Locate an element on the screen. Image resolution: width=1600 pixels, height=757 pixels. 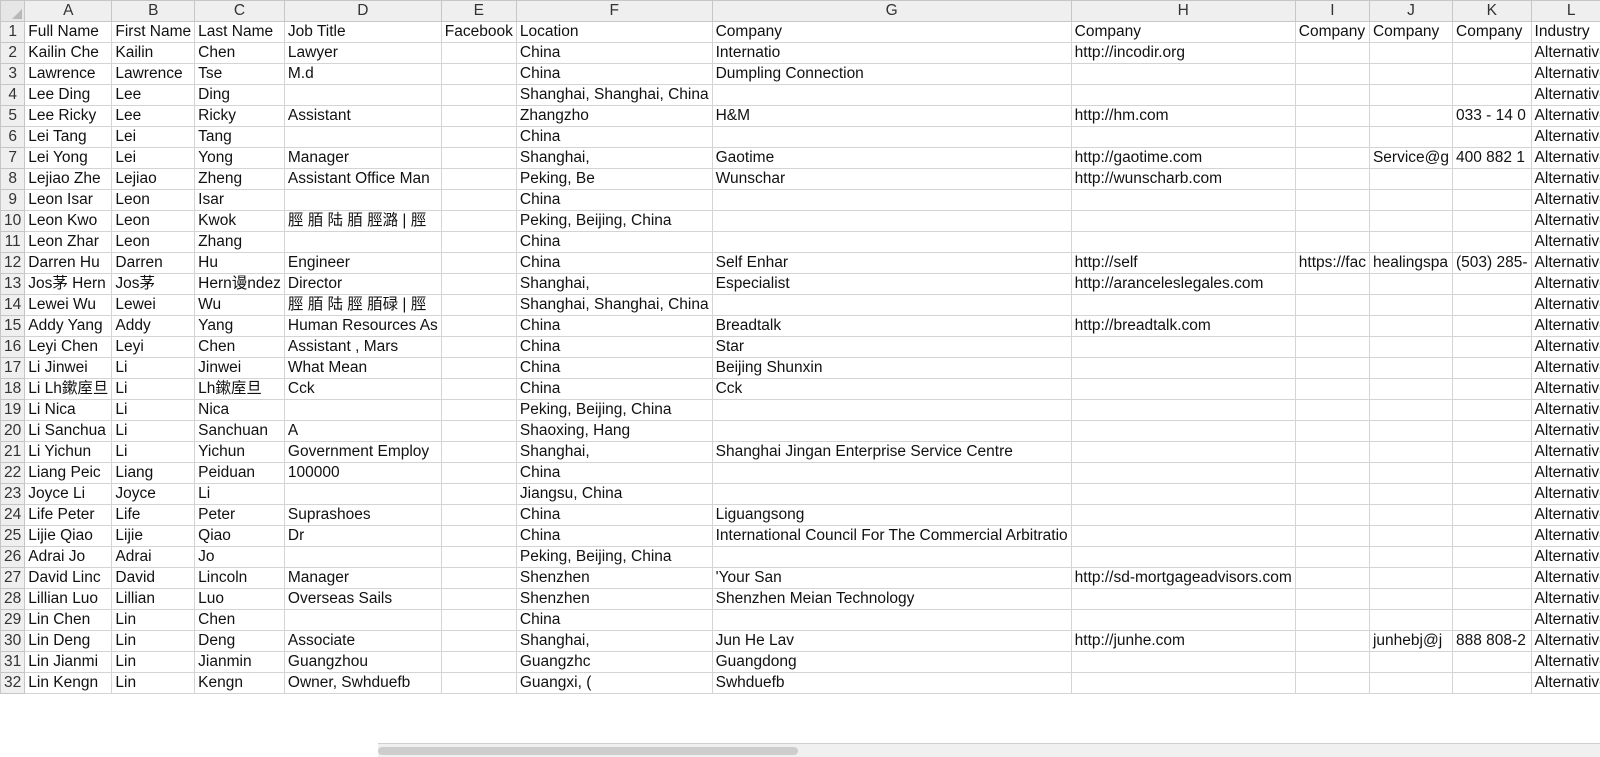
cell-h14 is located at coordinates (1183, 305).